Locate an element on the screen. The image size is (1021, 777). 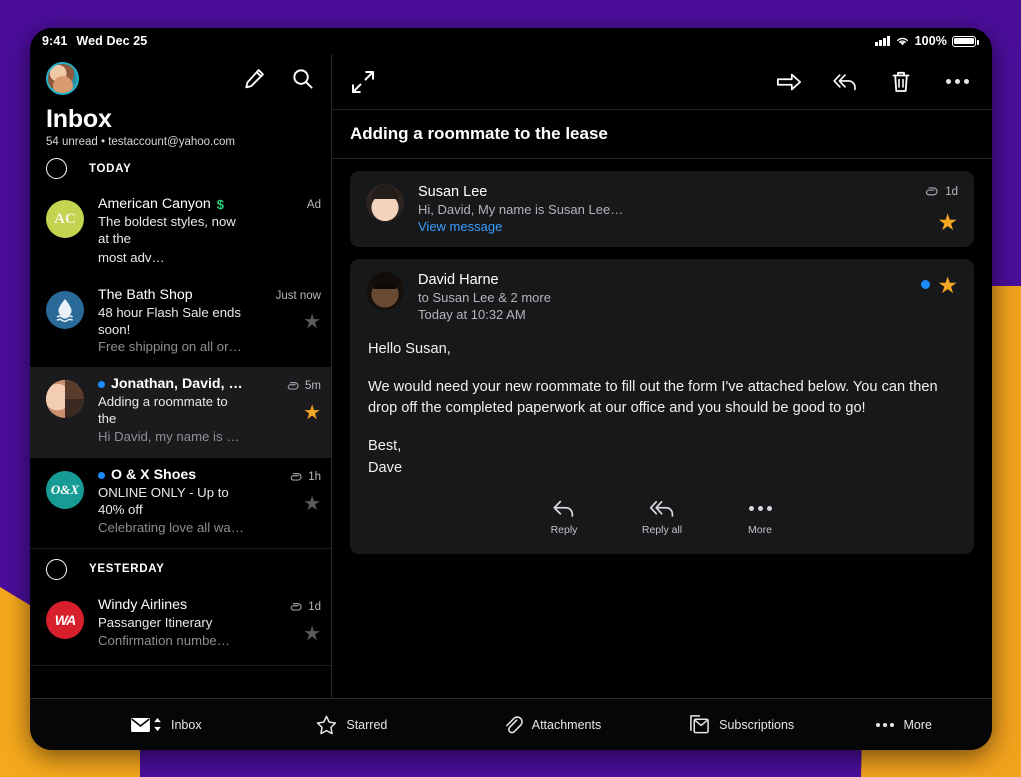
subject-line: Passanger Itinerary is located at coordinates (155, 622).